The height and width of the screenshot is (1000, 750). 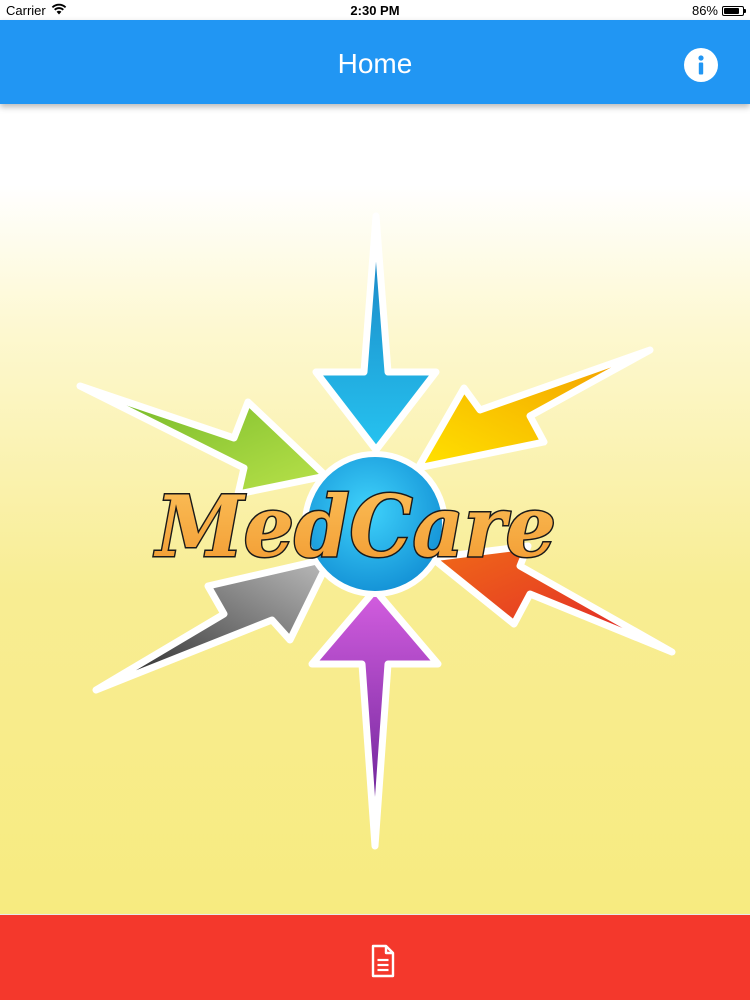 What do you see at coordinates (354, 526) in the screenshot?
I see `logo-wordmark: MedCare` at bounding box center [354, 526].